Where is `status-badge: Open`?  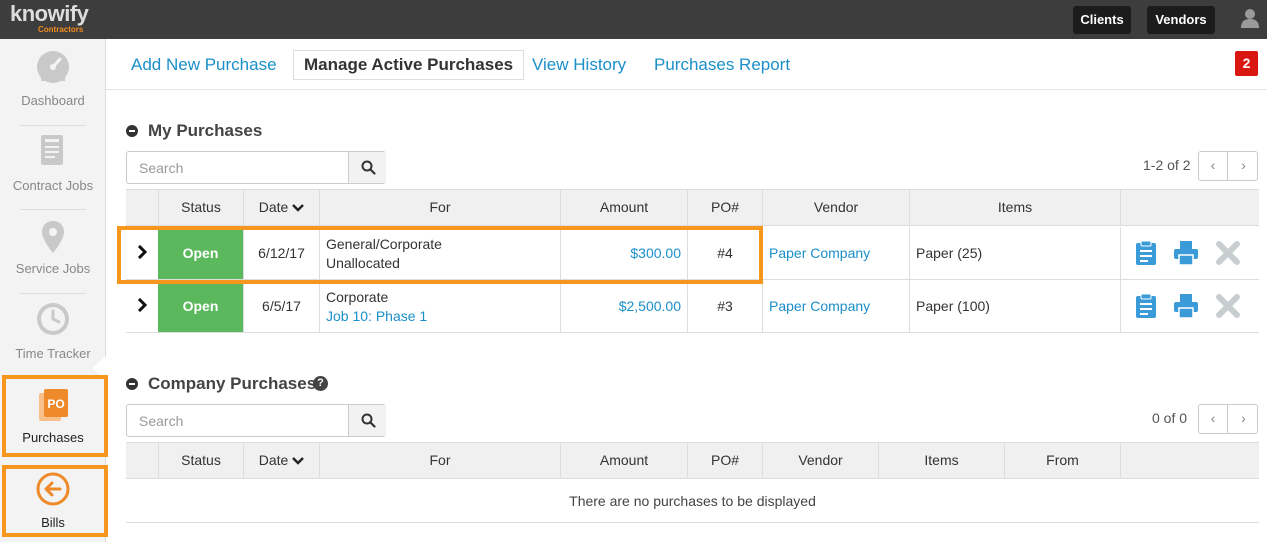
status-badge: Open is located at coordinates (200, 306).